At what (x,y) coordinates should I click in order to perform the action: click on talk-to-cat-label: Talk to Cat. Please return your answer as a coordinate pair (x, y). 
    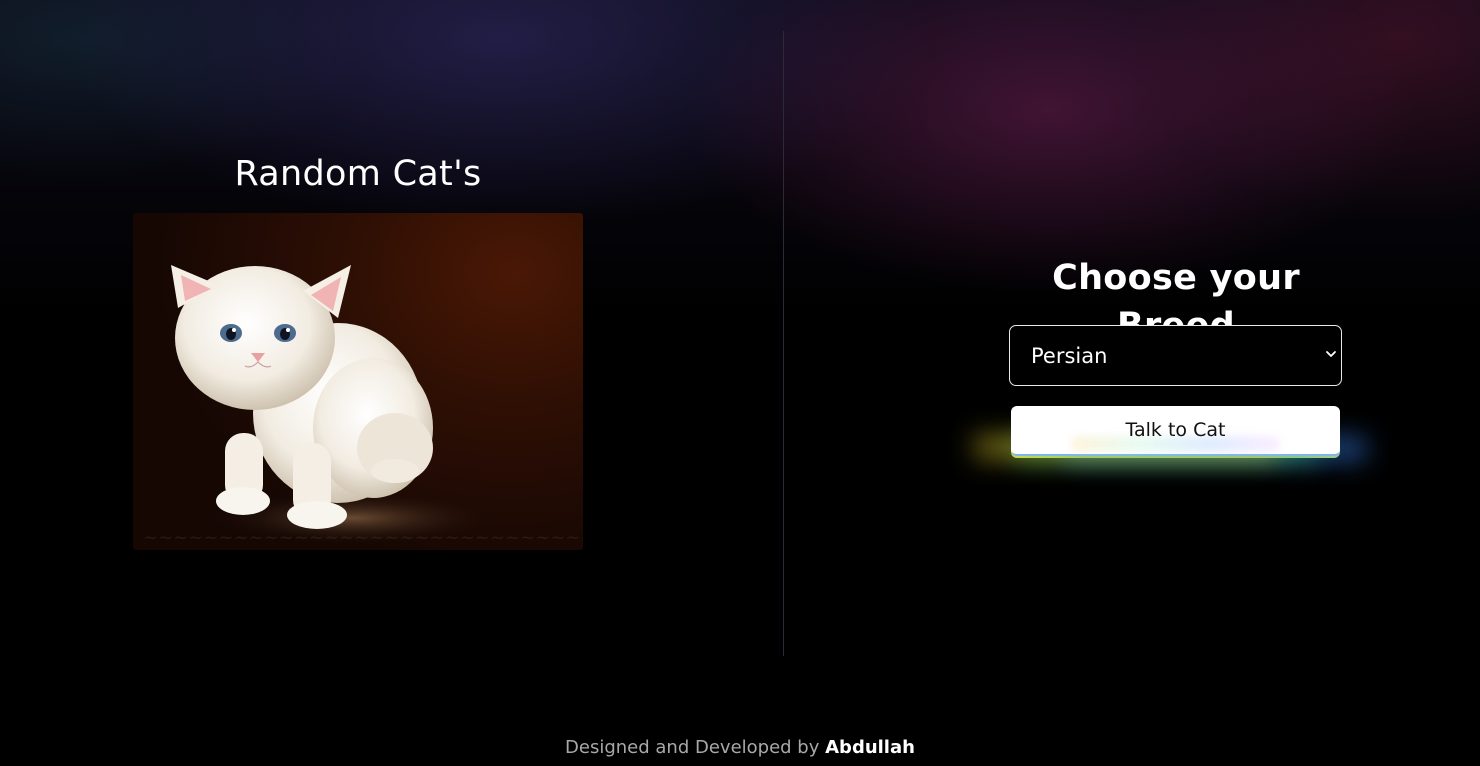
    Looking at the image, I should click on (1175, 430).